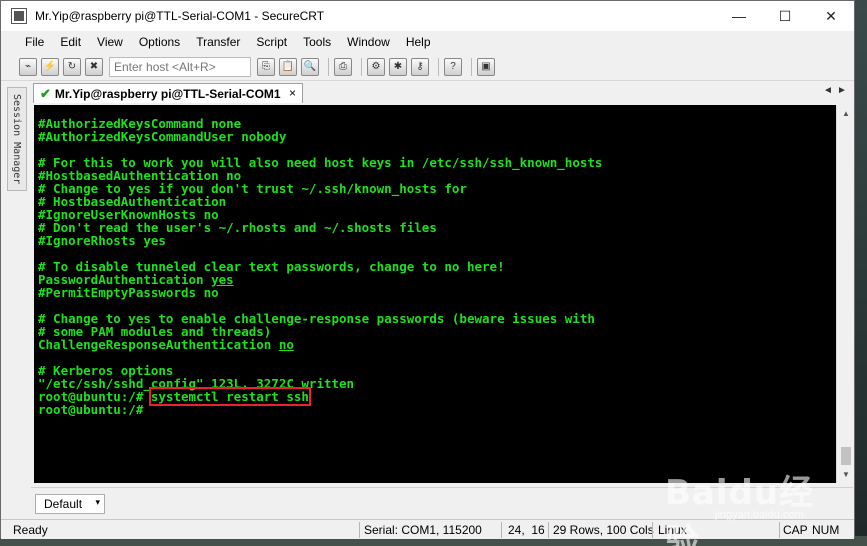  Describe the element at coordinates (420, 66) in the screenshot. I see `keymap-icon: ⚷` at that location.